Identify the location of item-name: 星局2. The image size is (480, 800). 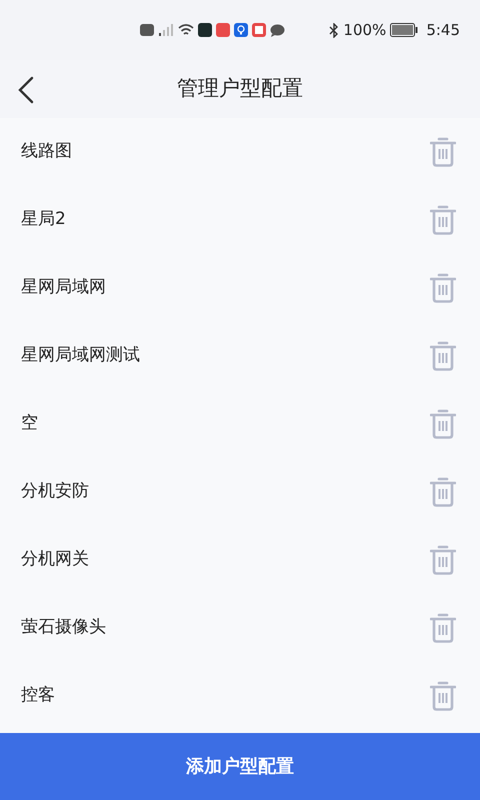
(43, 220).